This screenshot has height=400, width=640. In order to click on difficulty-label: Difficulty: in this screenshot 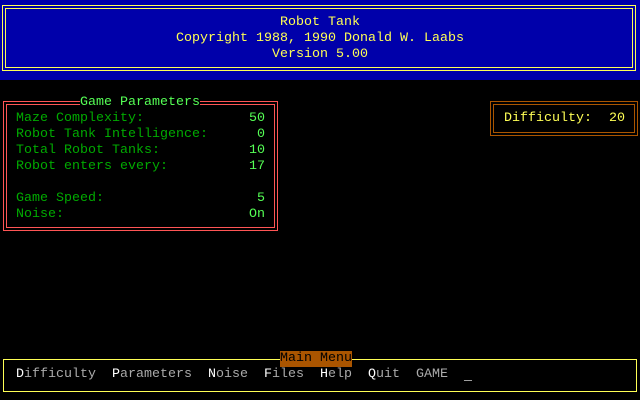, I will do `click(548, 118)`.